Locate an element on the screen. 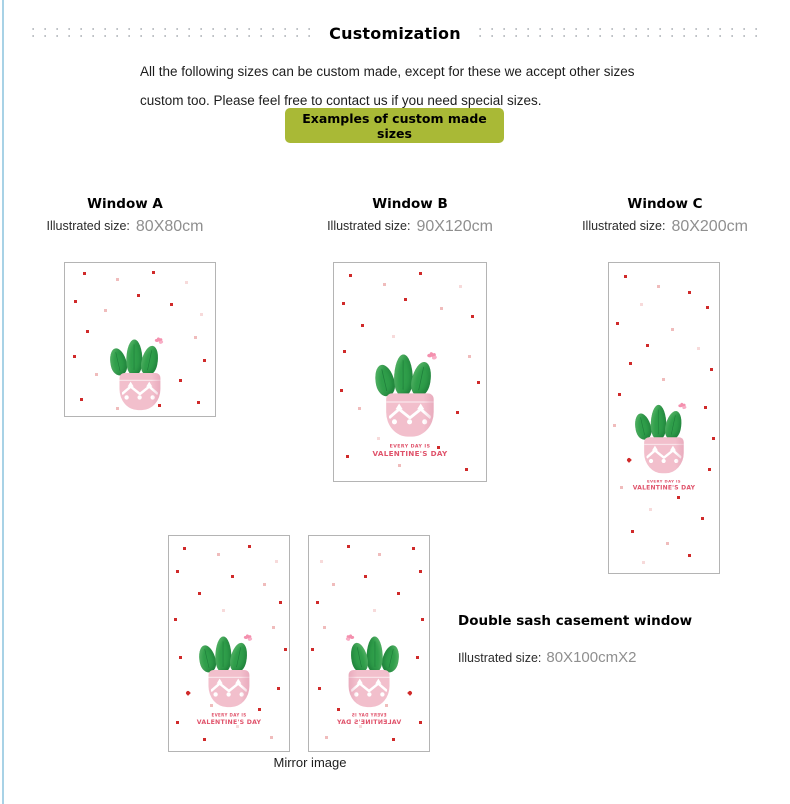  window-a-size-line: Illustrated size: 80X80cm is located at coordinates (125, 227).